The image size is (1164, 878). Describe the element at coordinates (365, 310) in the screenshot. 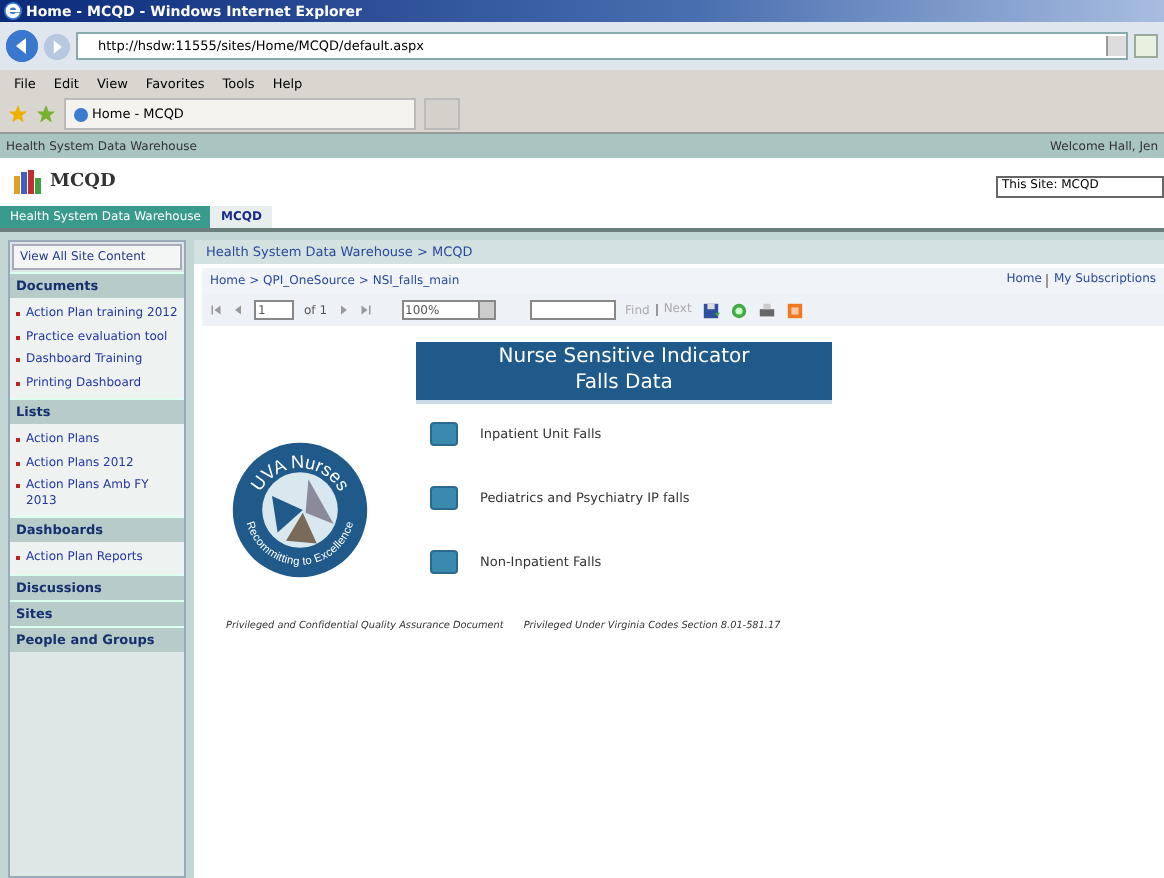

I see `last-page-icon` at that location.